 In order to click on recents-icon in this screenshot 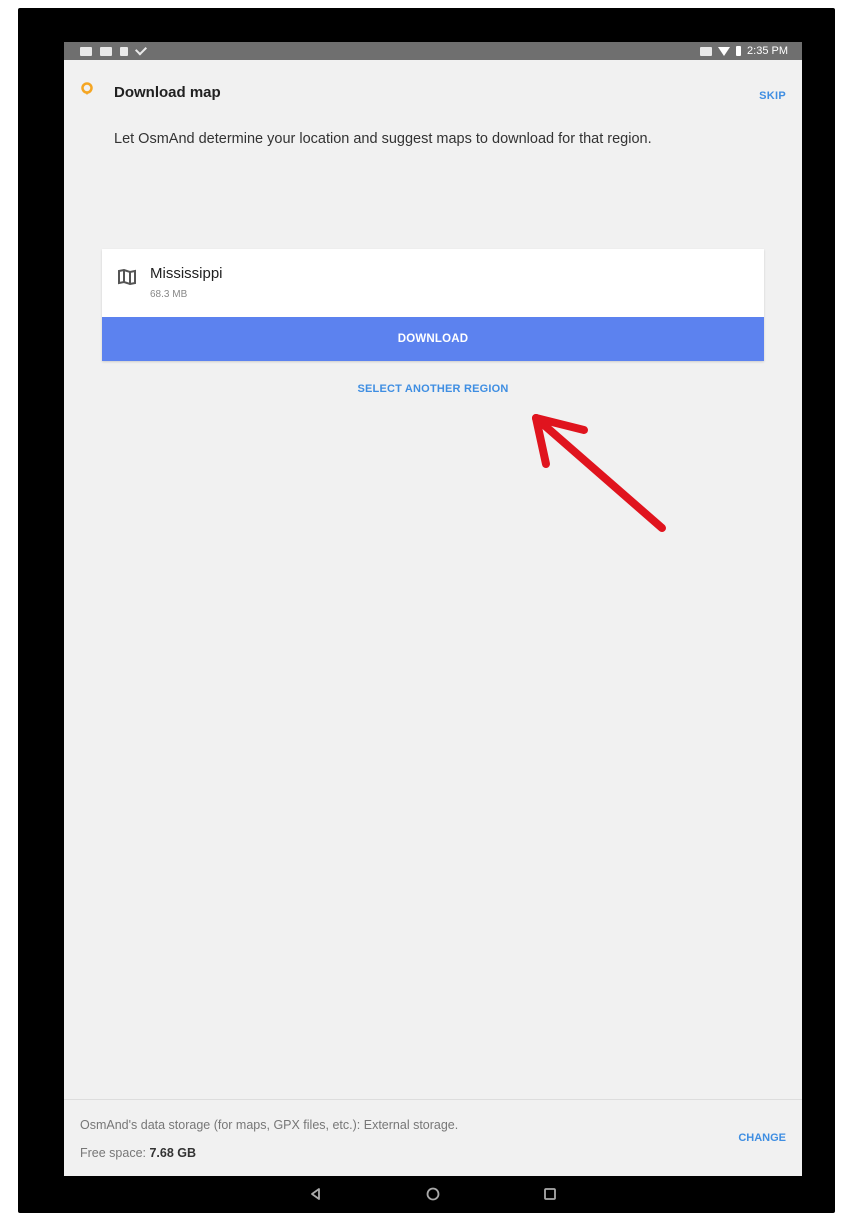, I will do `click(550, 1194)`.